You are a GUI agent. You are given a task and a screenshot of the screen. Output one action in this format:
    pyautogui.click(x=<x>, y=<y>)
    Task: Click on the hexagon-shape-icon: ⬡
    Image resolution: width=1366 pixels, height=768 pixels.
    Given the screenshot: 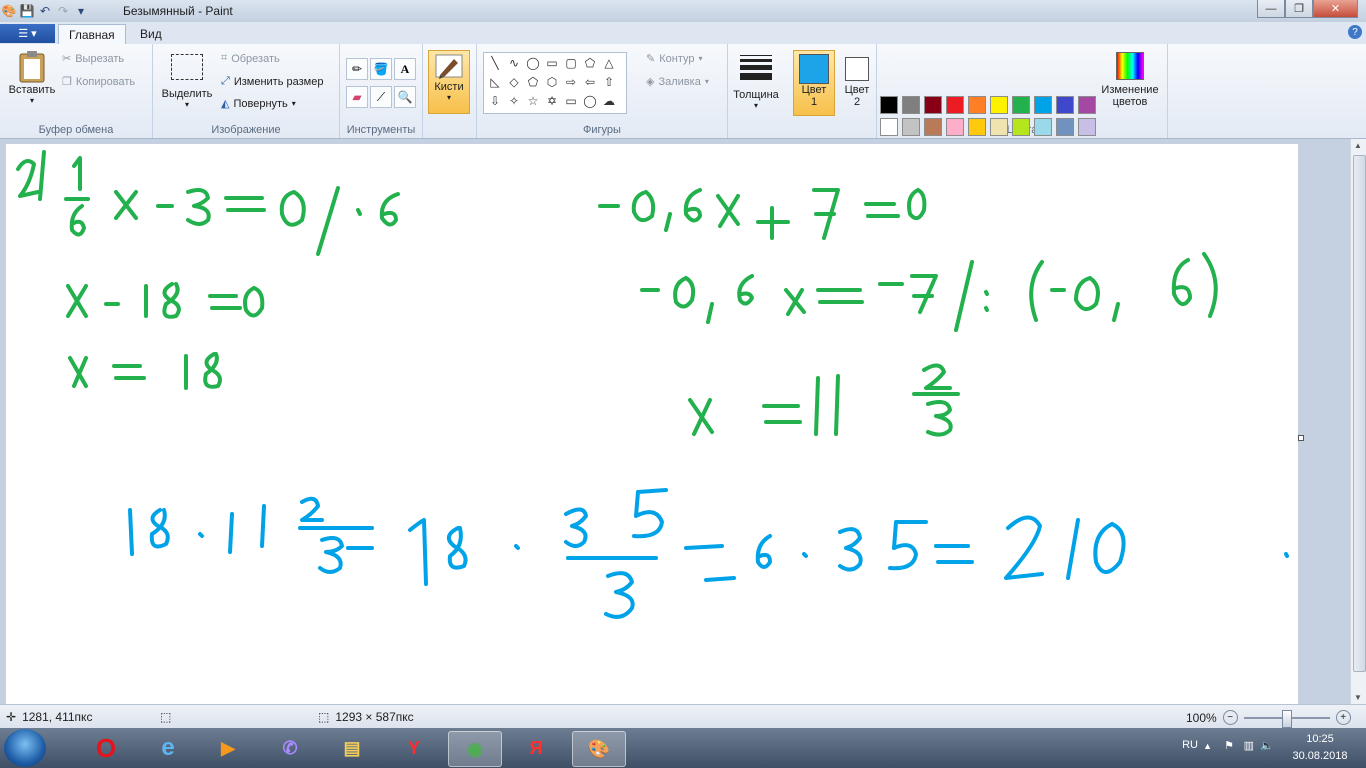 What is the action you would take?
    pyautogui.click(x=552, y=82)
    